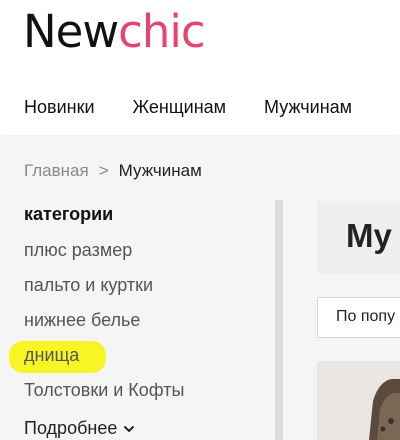  What do you see at coordinates (308, 107) in the screenshot?
I see `nav-item-men: Мужчинам` at bounding box center [308, 107].